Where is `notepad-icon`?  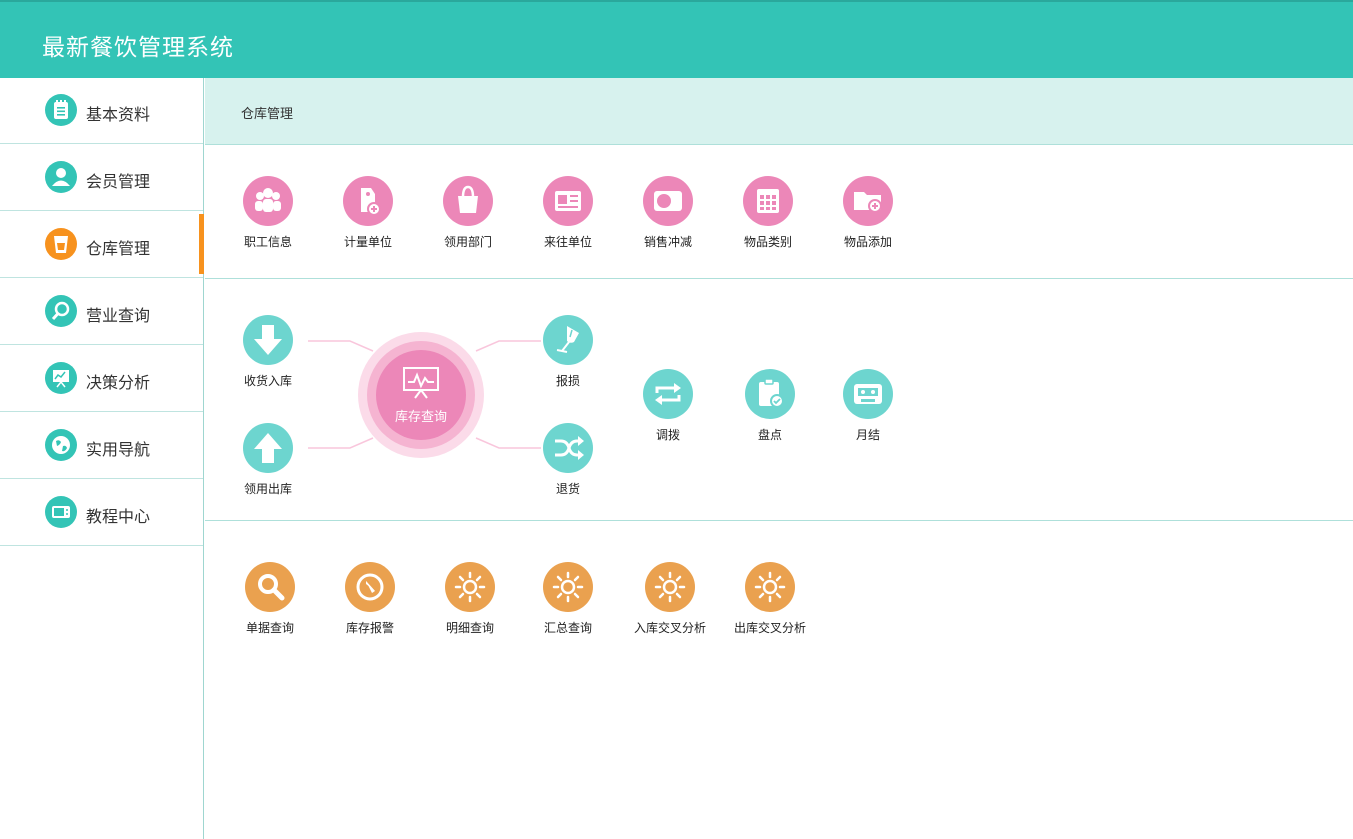
notepad-icon is located at coordinates (61, 110).